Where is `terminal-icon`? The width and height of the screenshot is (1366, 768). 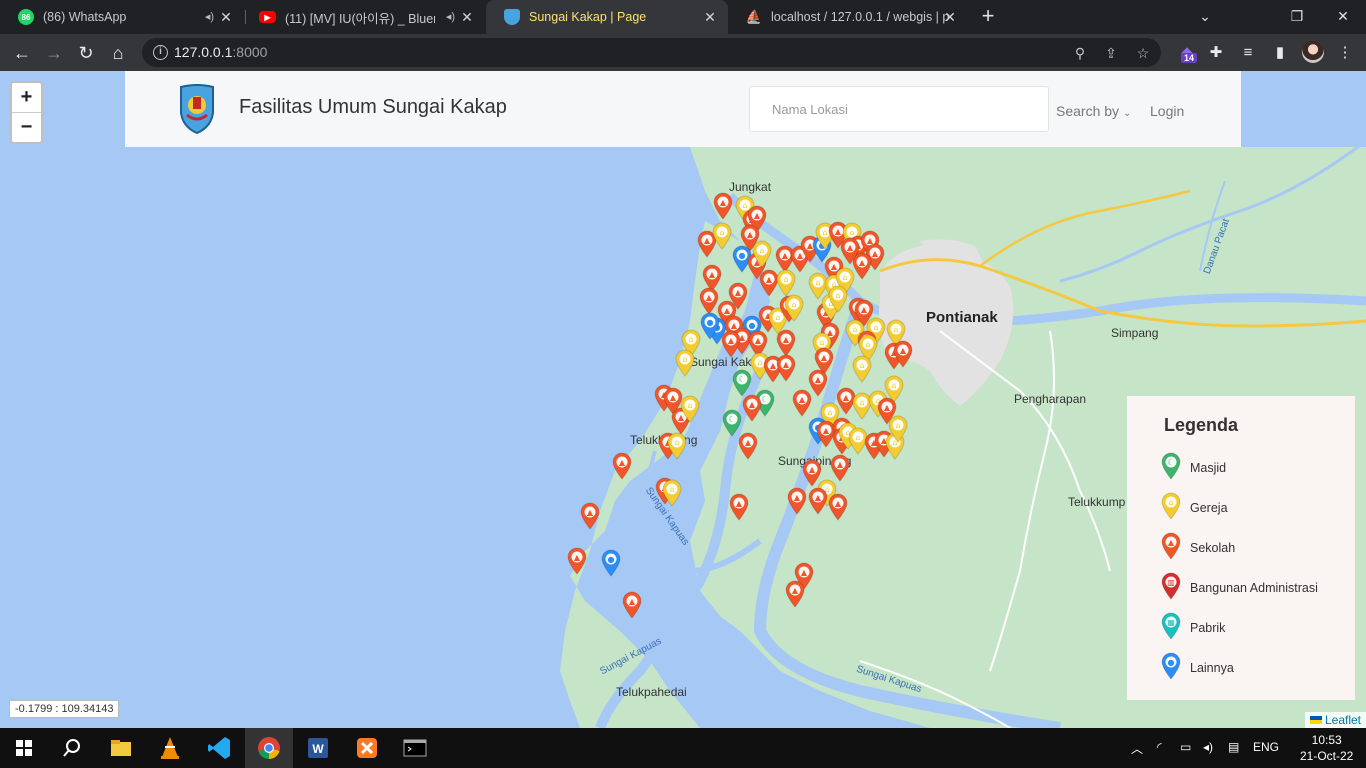
terminal-icon is located at coordinates (415, 748).